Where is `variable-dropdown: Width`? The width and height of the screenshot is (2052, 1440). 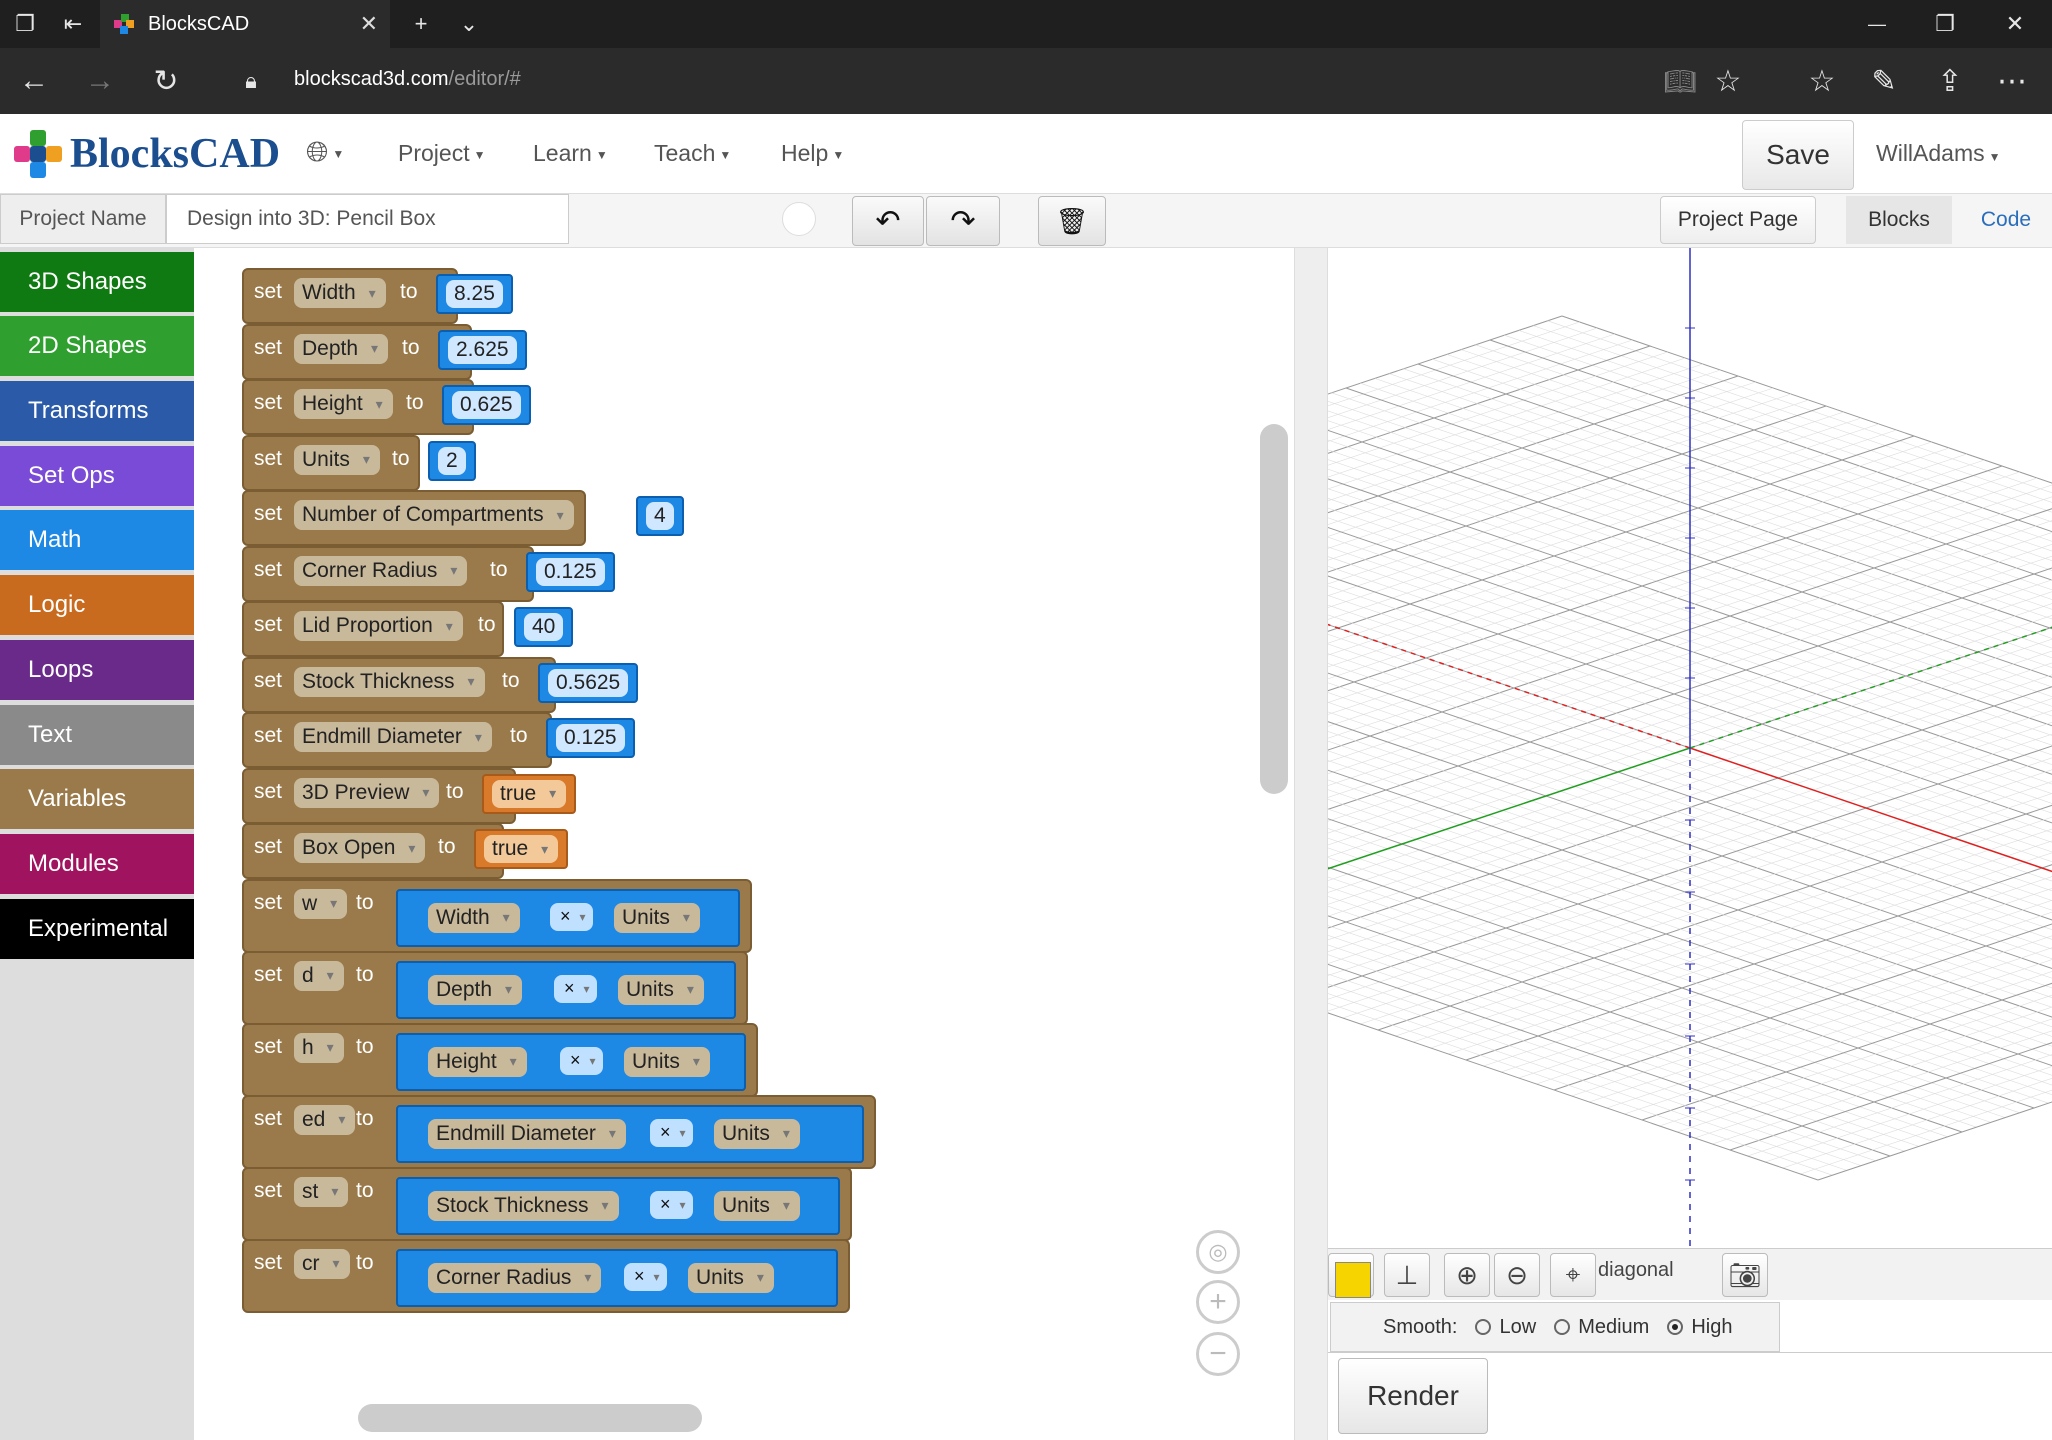
variable-dropdown: Width is located at coordinates (340, 293).